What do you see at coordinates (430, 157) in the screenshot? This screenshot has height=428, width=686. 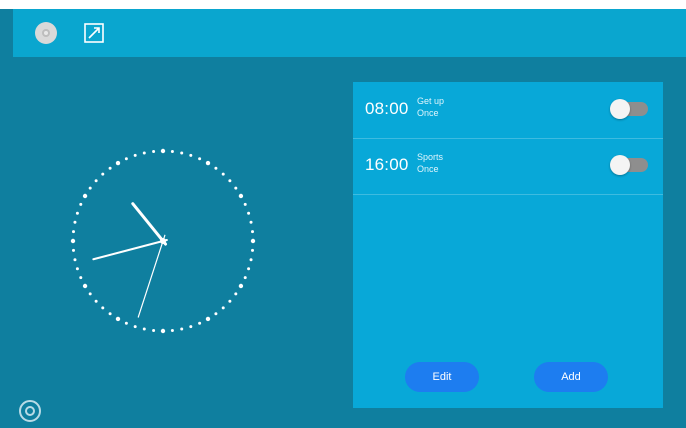 I see `alarm-name: Sports` at bounding box center [430, 157].